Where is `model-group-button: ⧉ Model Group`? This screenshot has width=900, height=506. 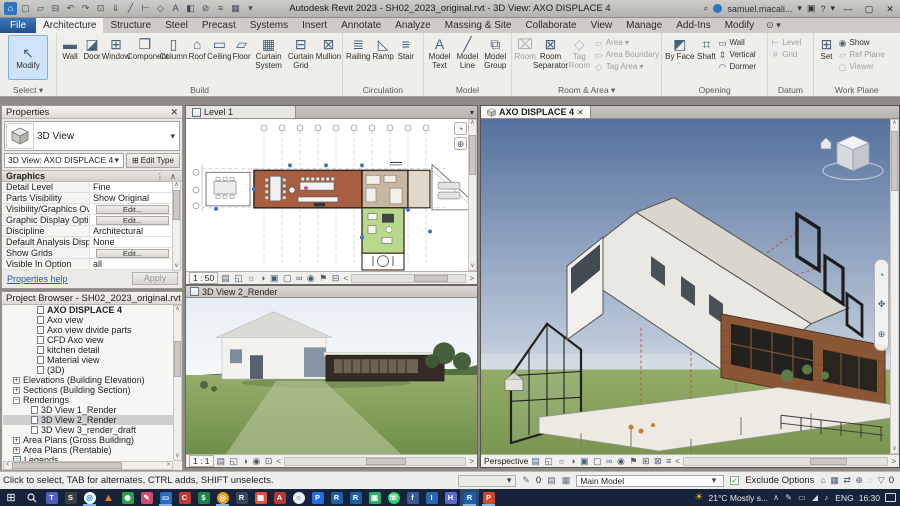 model-group-button: ⧉ Model Group is located at coordinates (495, 53).